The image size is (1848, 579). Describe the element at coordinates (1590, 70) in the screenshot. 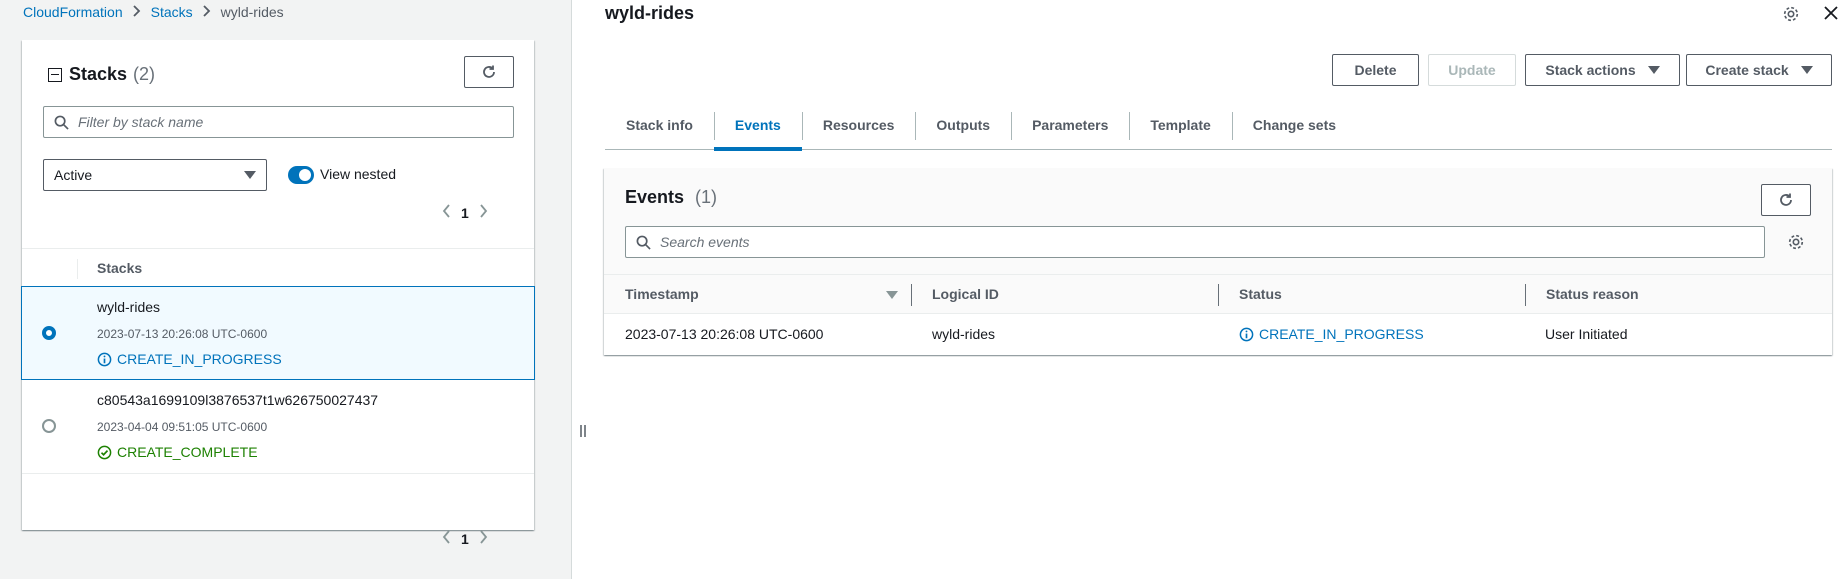

I see `stack-actions-label: Stack actions` at that location.